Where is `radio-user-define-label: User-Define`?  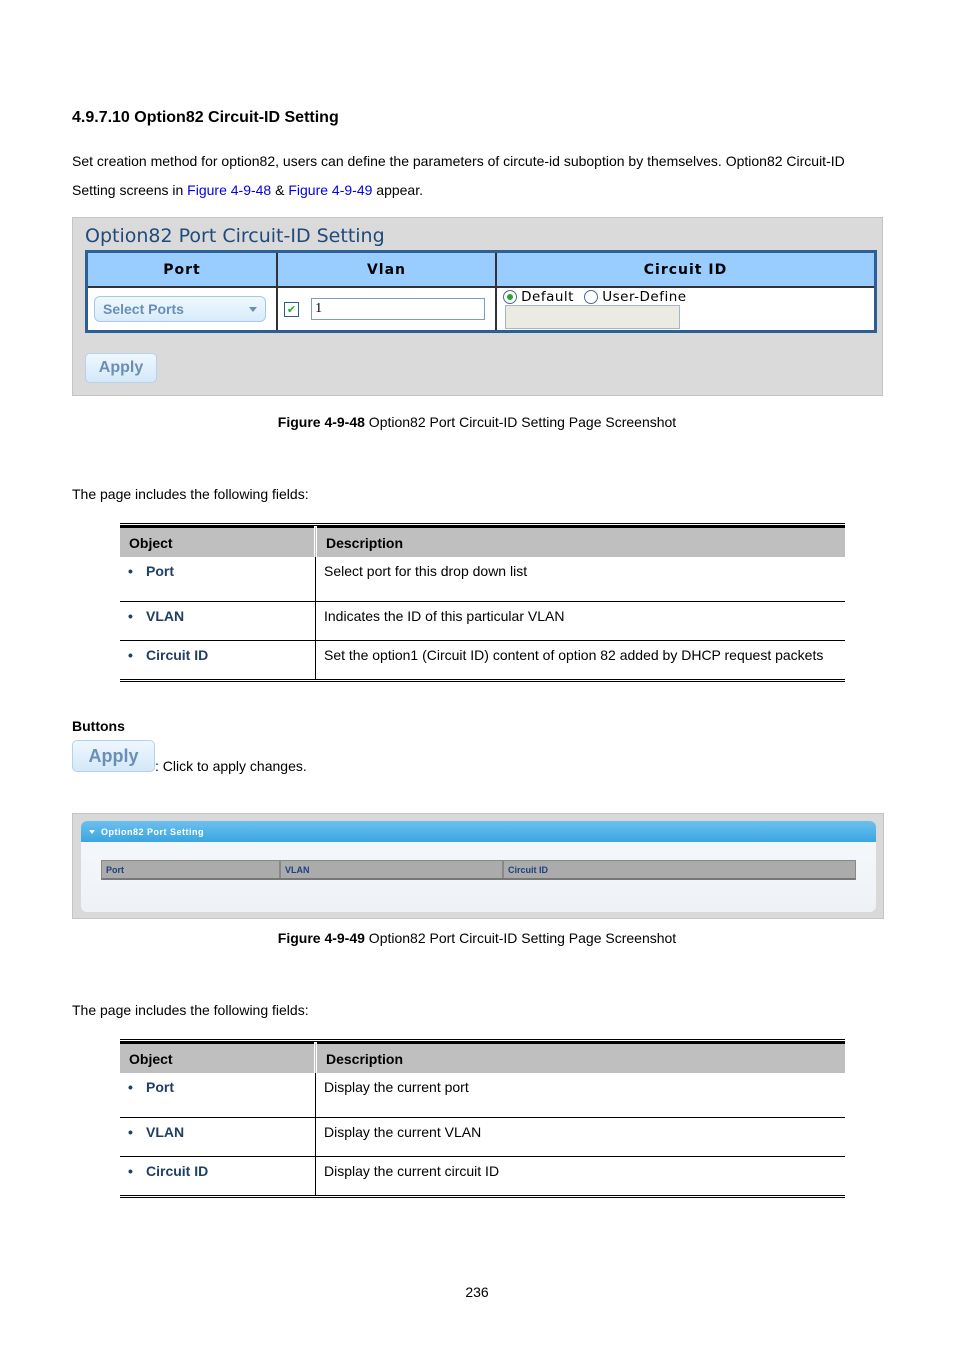 radio-user-define-label: User-Define is located at coordinates (644, 297).